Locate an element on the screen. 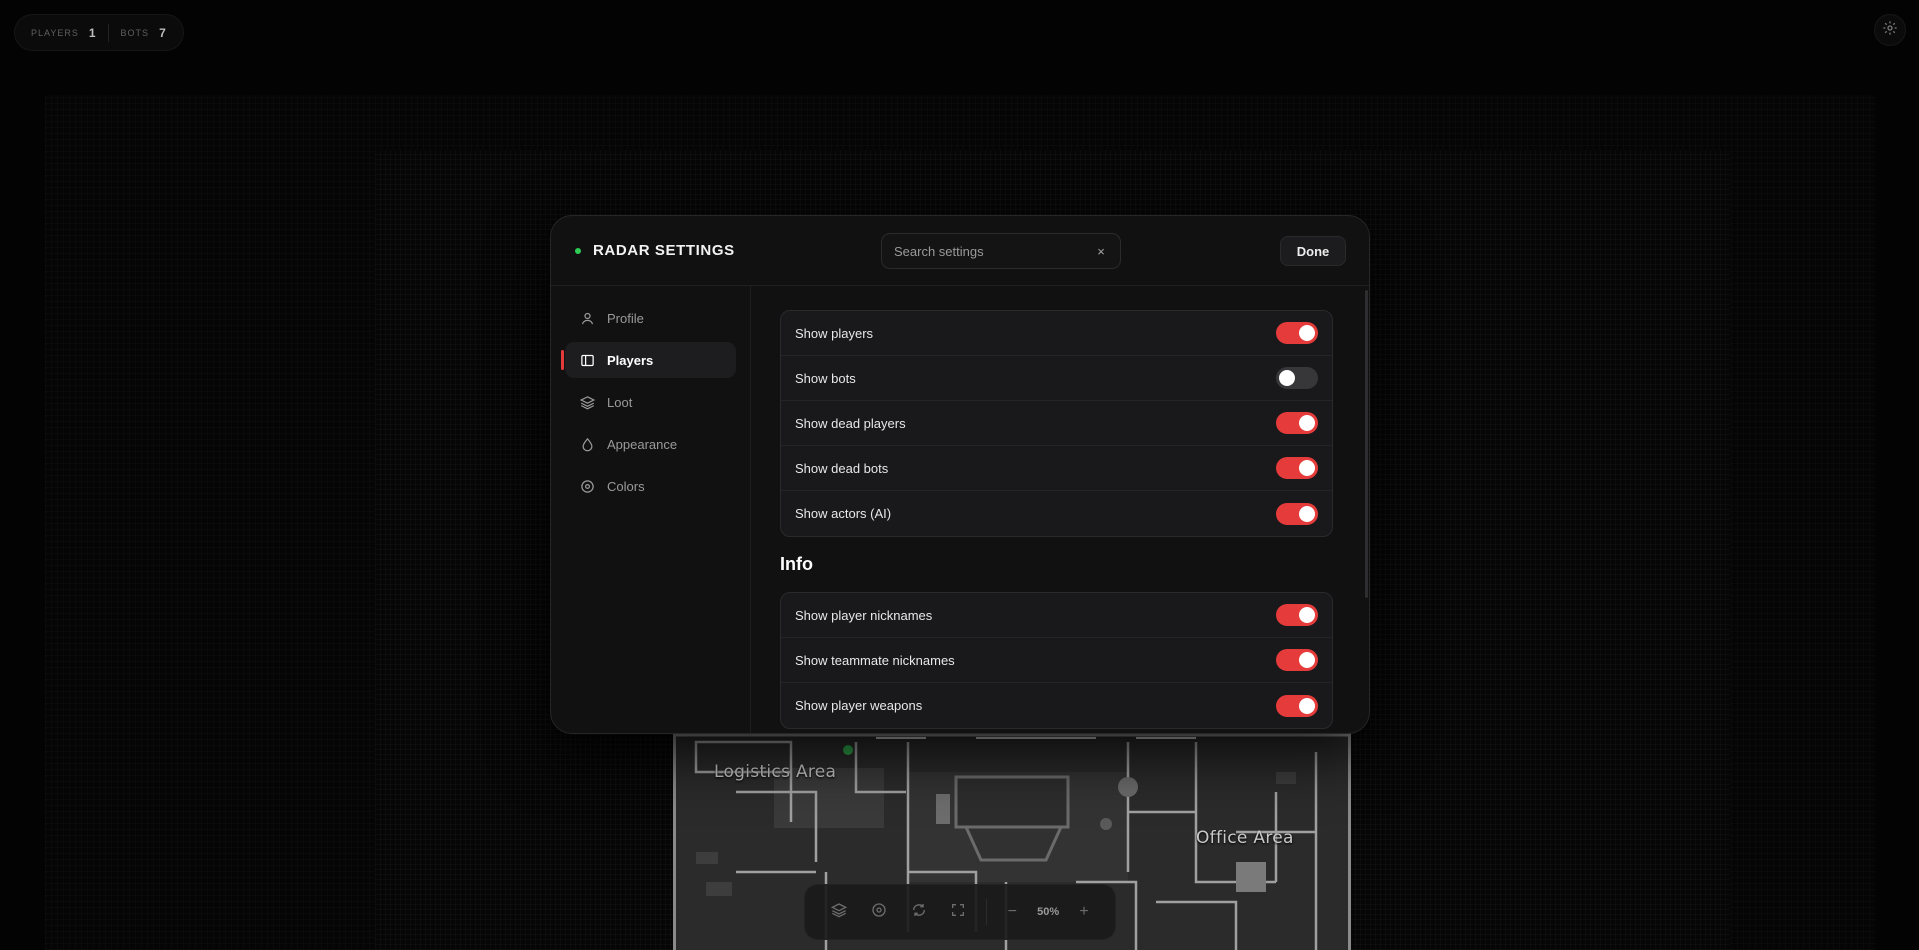 The image size is (1919, 950). nav-item-players: Players is located at coordinates (648, 360).